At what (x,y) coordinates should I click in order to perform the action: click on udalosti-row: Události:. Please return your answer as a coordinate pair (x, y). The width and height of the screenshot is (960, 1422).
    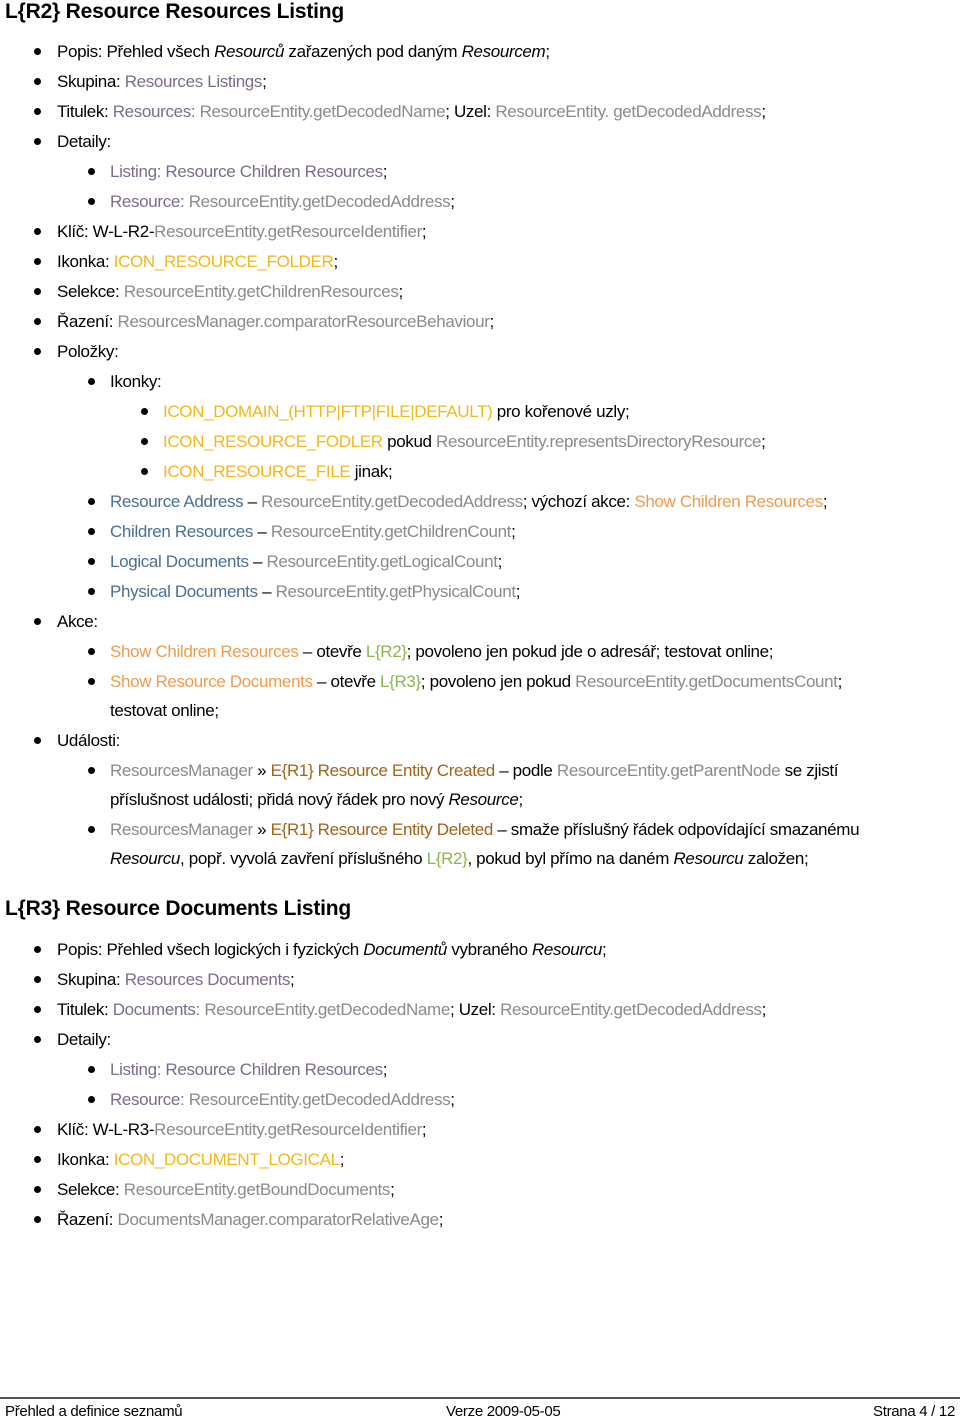
    Looking at the image, I should click on (88, 740).